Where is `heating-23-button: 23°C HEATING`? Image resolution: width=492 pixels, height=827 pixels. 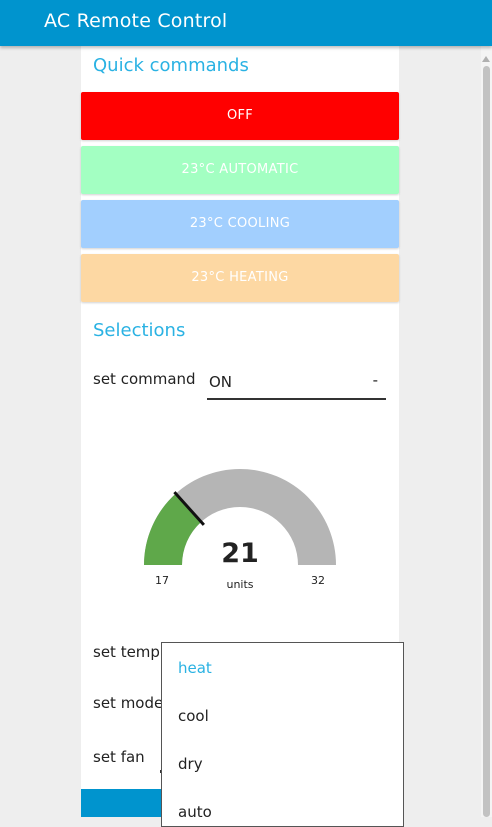
heating-23-button: 23°C HEATING is located at coordinates (240, 278).